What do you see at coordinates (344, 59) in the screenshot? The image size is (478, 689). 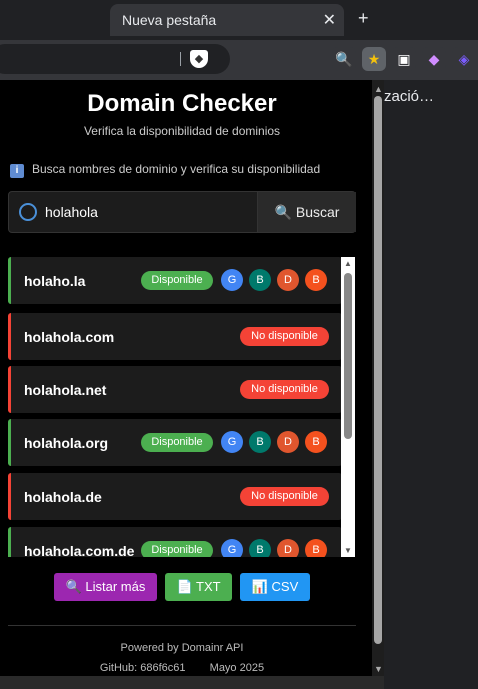 I see `zoom-icon: 🔍` at bounding box center [344, 59].